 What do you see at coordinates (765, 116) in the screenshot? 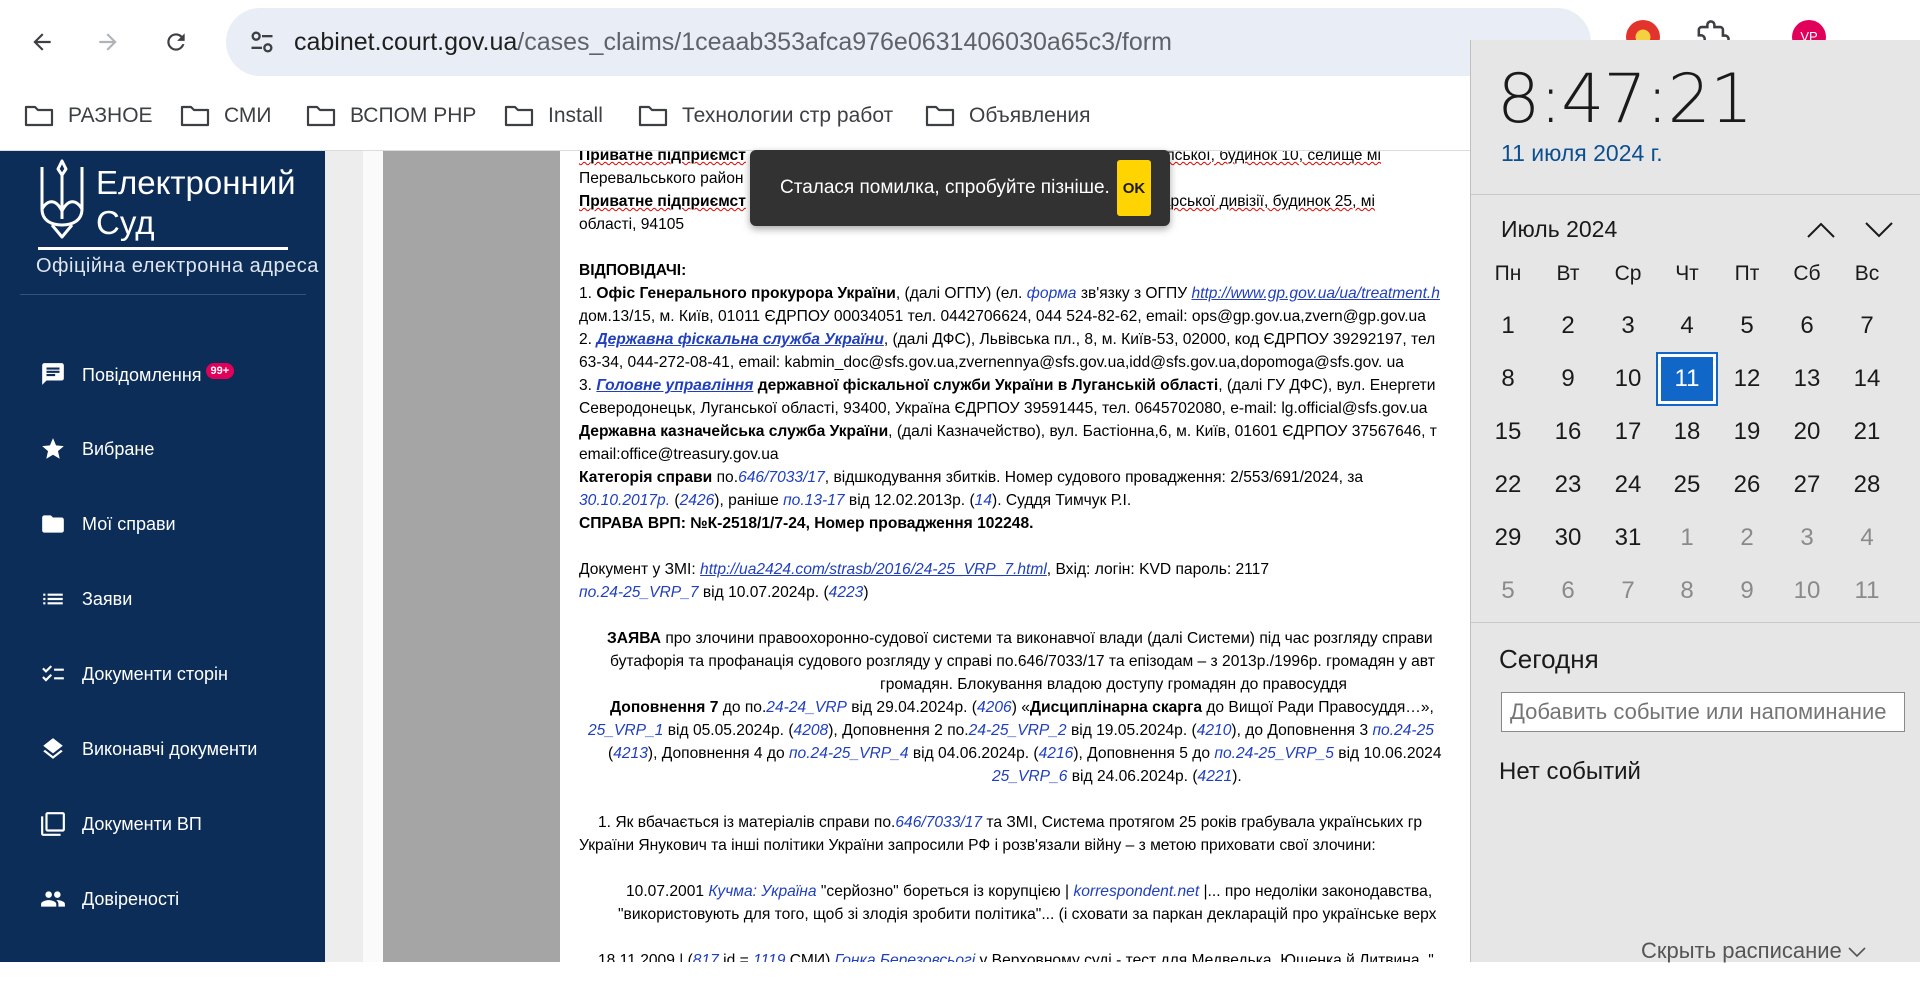
I see `bookmark-folder: Технологии стр работ` at bounding box center [765, 116].